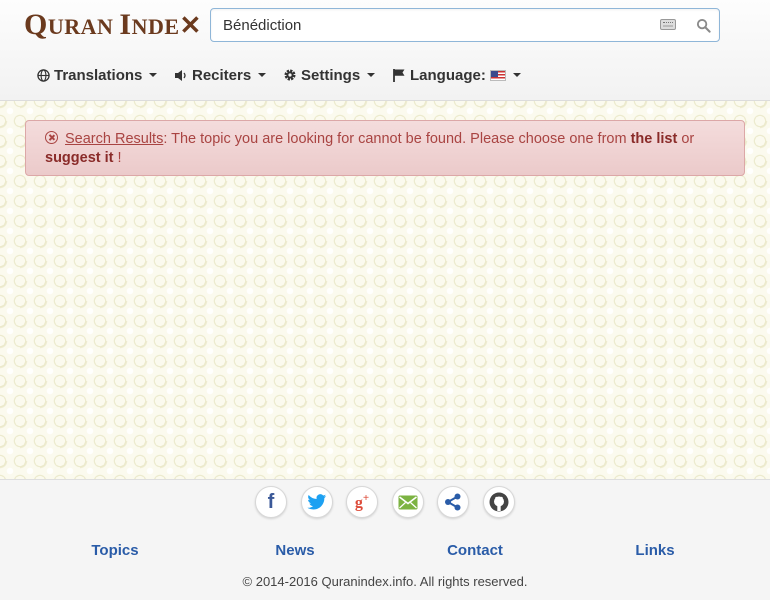 The width and height of the screenshot is (770, 600). I want to click on github-icon, so click(499, 502).